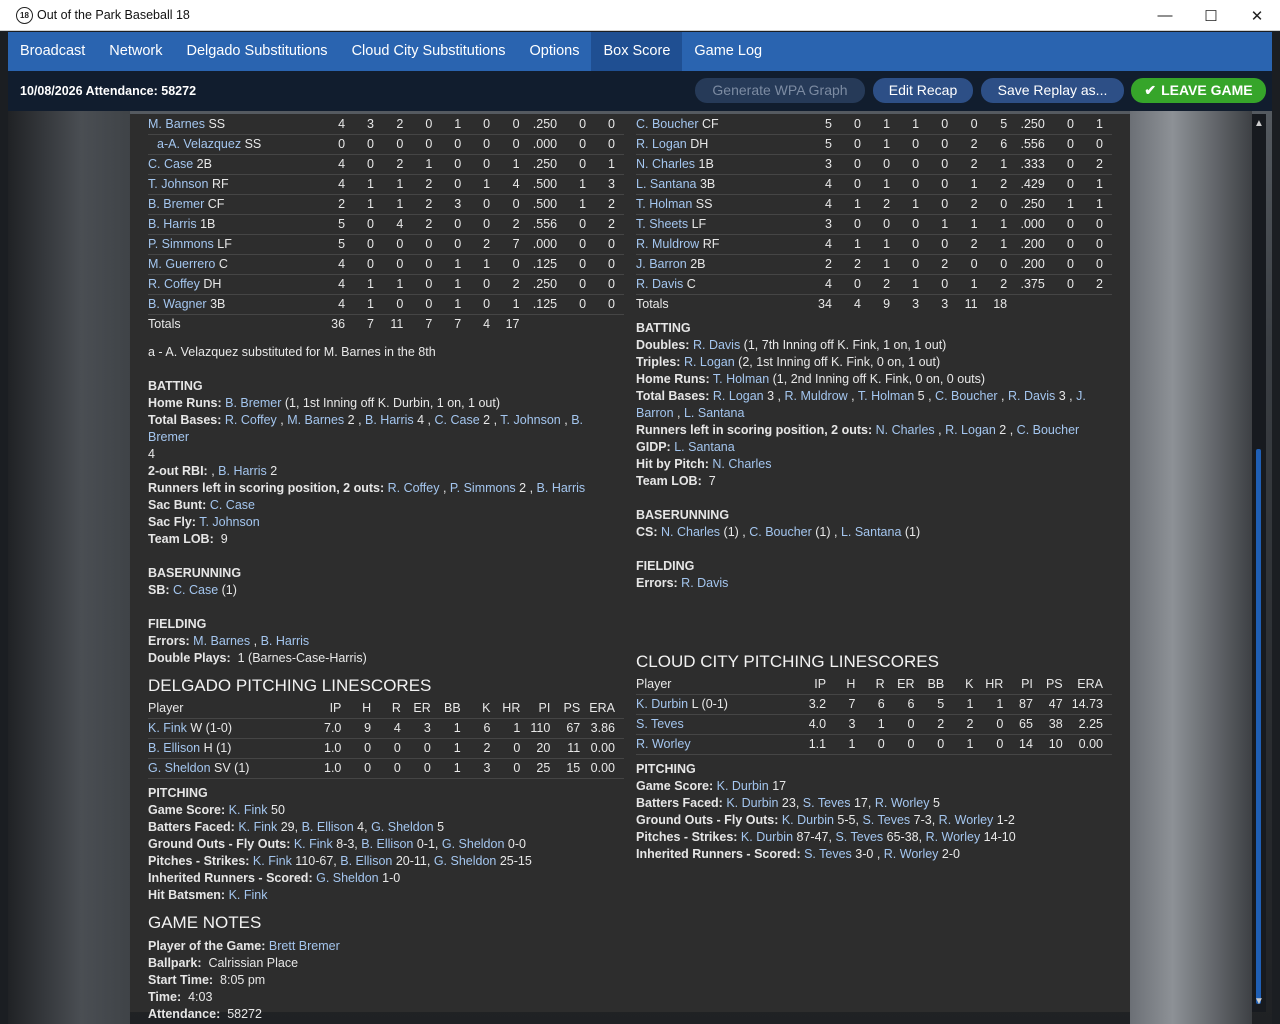 The image size is (1280, 1024). What do you see at coordinates (1081, 396) in the screenshot?
I see `player-link: J.` at bounding box center [1081, 396].